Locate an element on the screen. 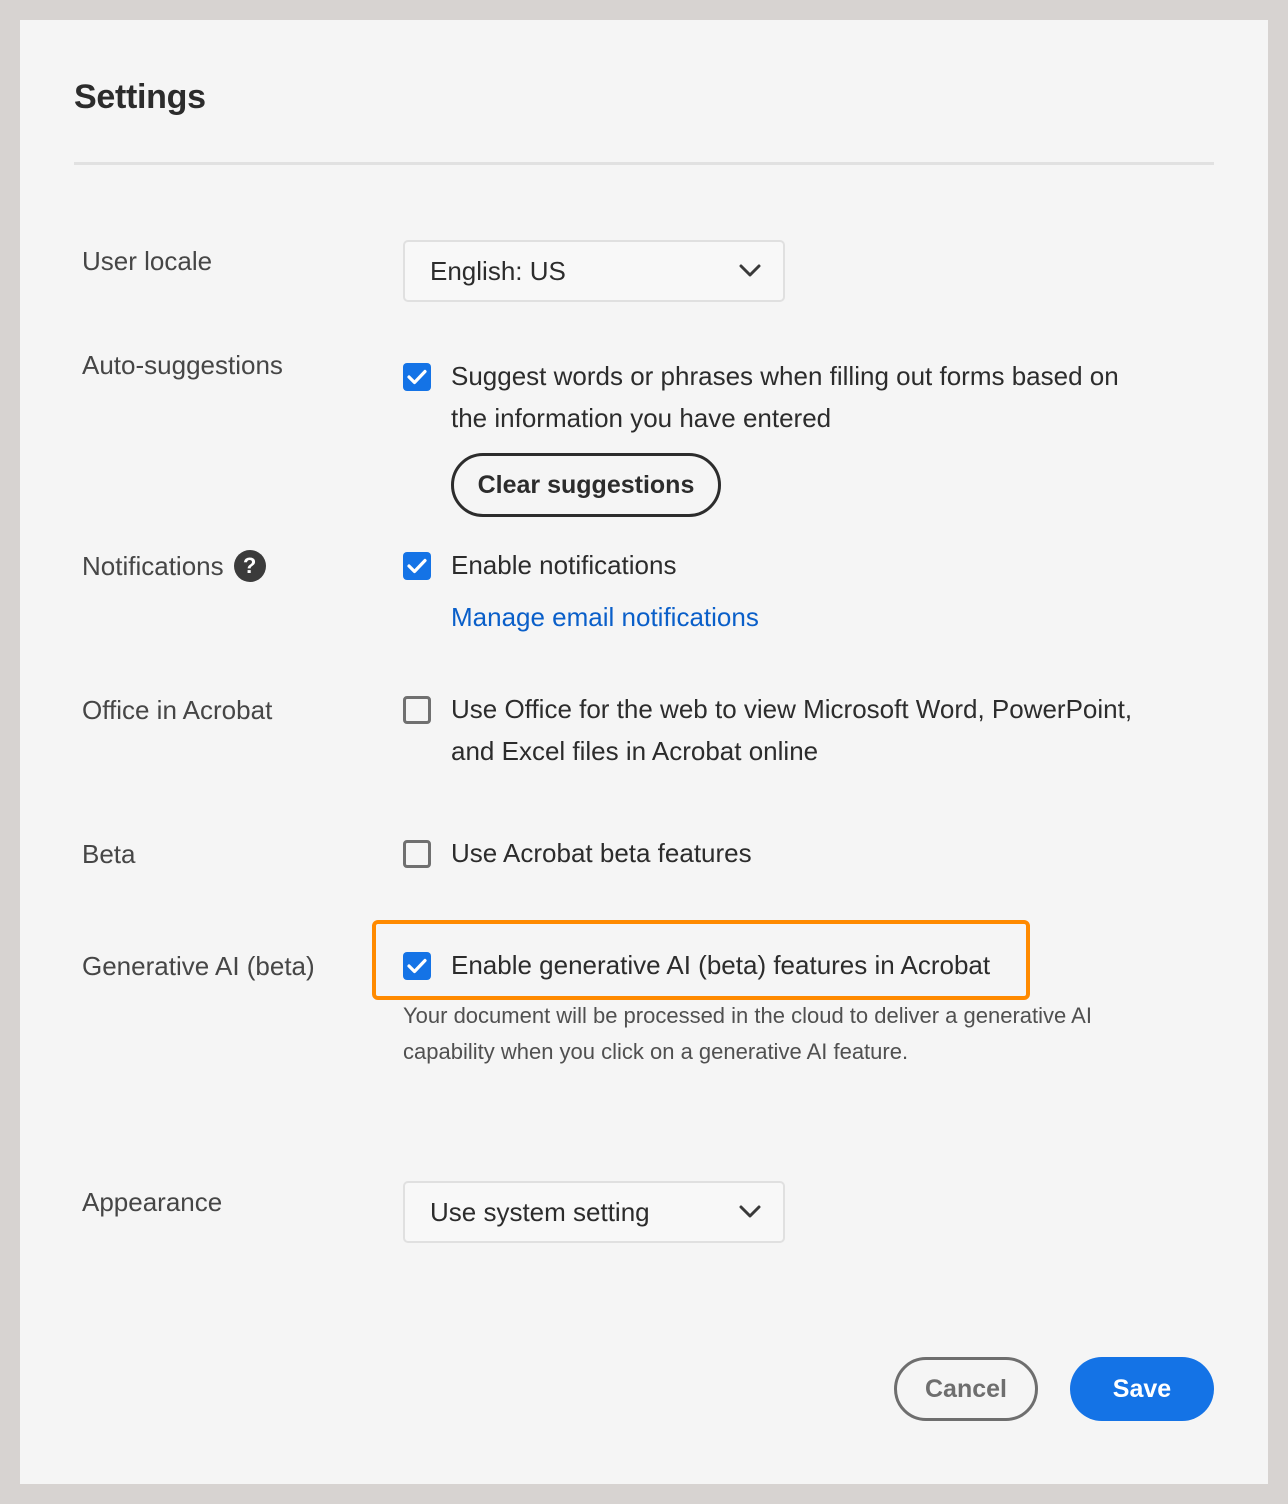  notifications-option: Enable notifications is located at coordinates (539, 568).